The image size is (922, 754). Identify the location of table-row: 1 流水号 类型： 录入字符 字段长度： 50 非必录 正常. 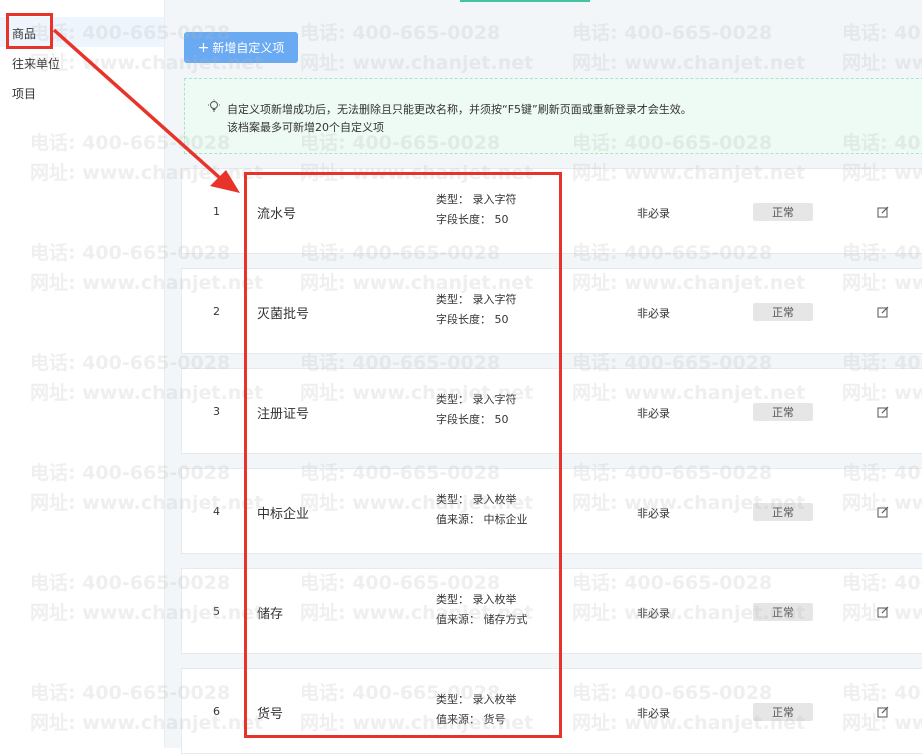
(551, 211).